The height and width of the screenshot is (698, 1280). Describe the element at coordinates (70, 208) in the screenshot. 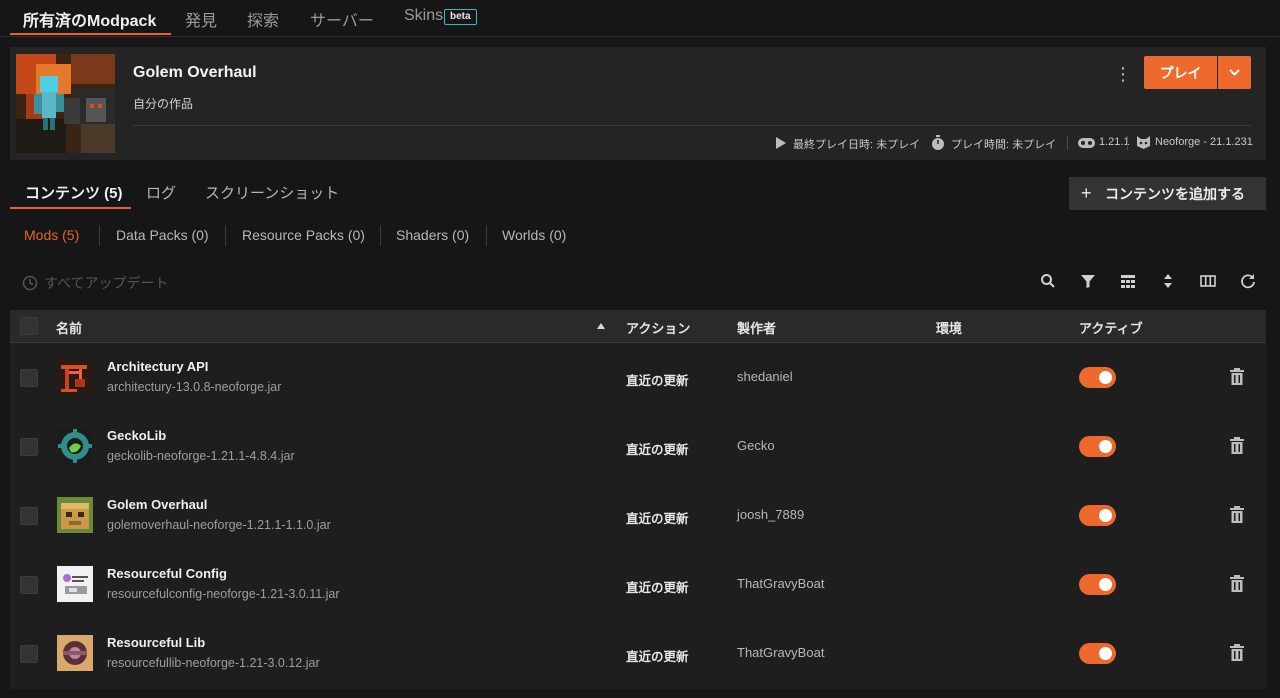

I see `active-content-tab-indicator` at that location.